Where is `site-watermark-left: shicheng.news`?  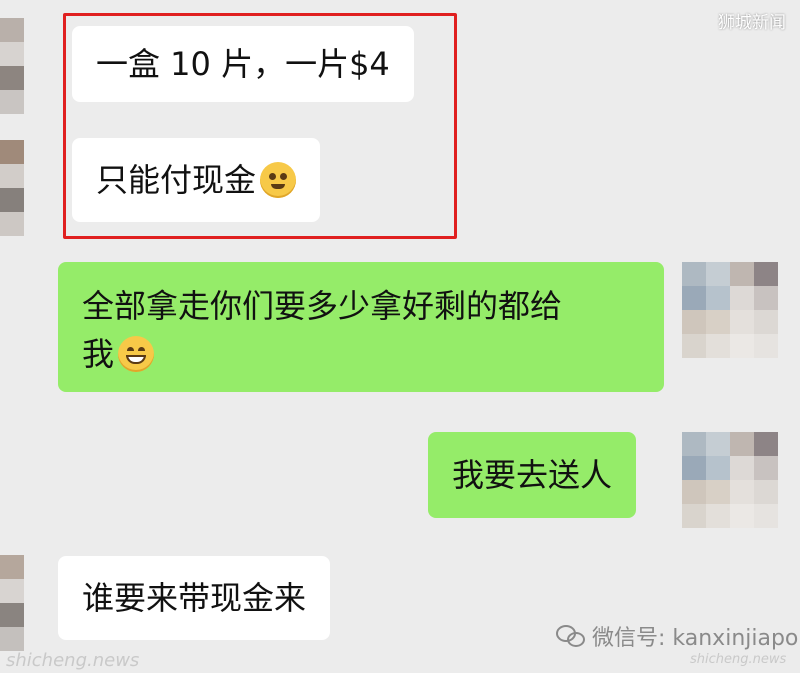
site-watermark-left: shicheng.news is located at coordinates (73, 660).